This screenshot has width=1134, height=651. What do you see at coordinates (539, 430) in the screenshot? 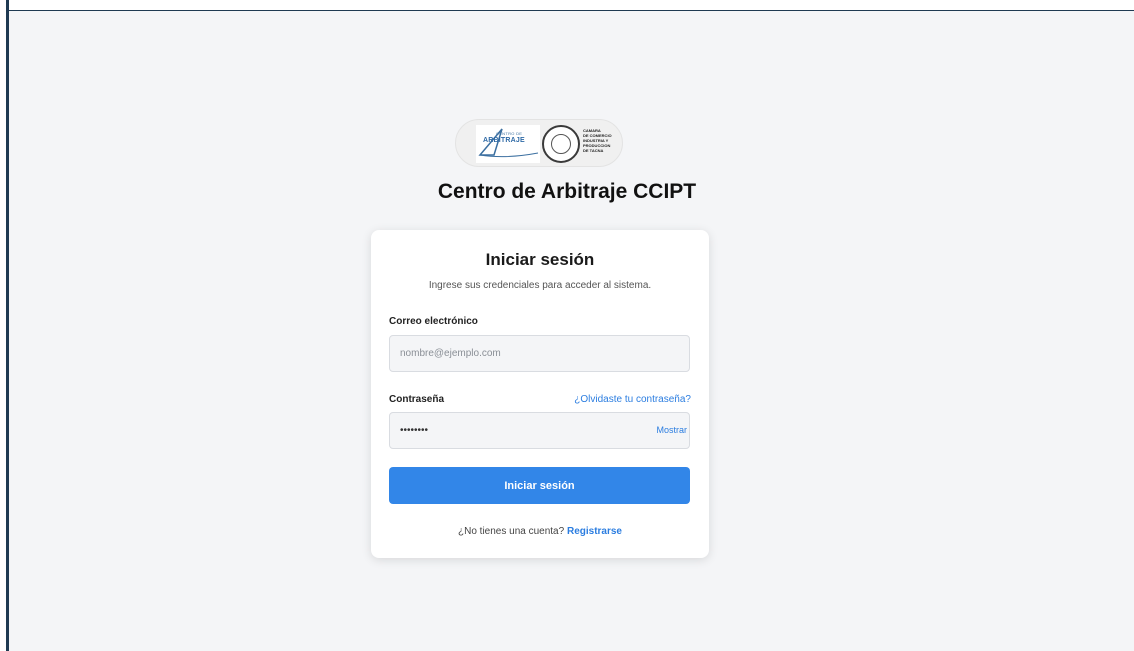
I see `password-field` at bounding box center [539, 430].